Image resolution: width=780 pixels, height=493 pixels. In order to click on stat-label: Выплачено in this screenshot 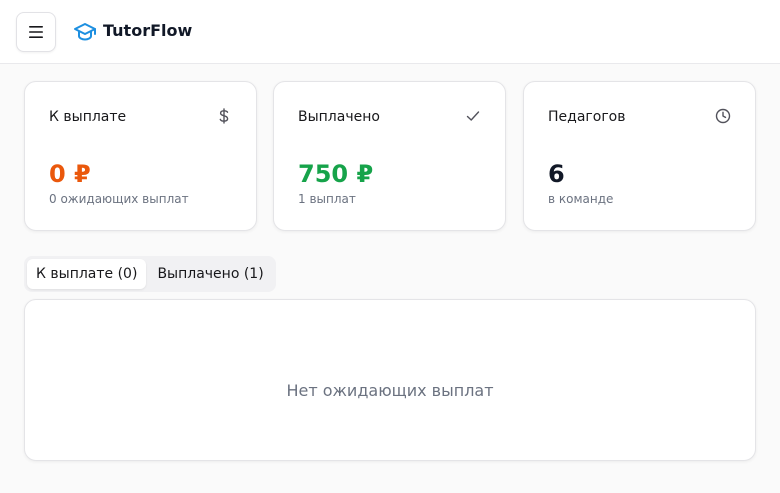, I will do `click(339, 117)`.